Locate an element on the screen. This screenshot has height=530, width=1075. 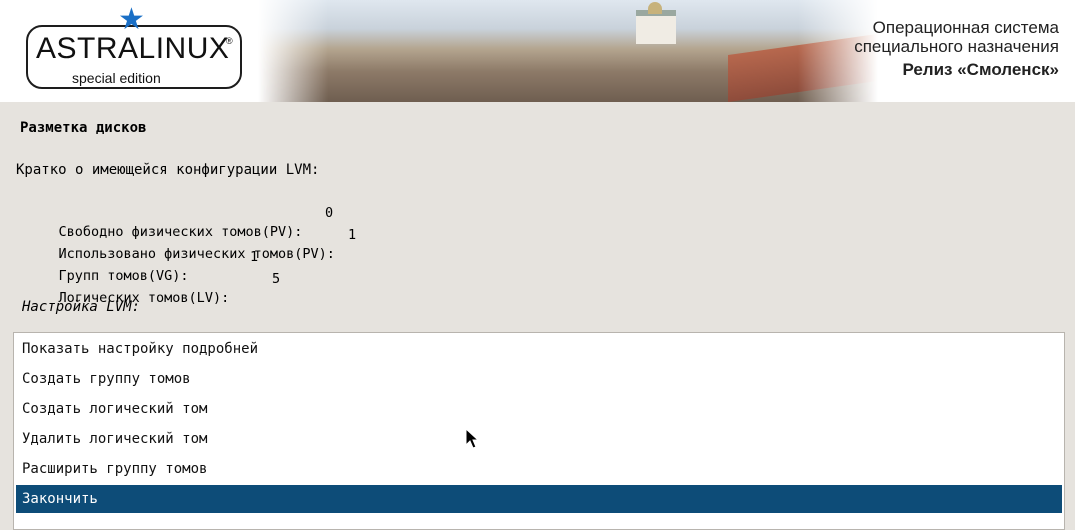
star-icon: ★ is located at coordinates (131, 19).